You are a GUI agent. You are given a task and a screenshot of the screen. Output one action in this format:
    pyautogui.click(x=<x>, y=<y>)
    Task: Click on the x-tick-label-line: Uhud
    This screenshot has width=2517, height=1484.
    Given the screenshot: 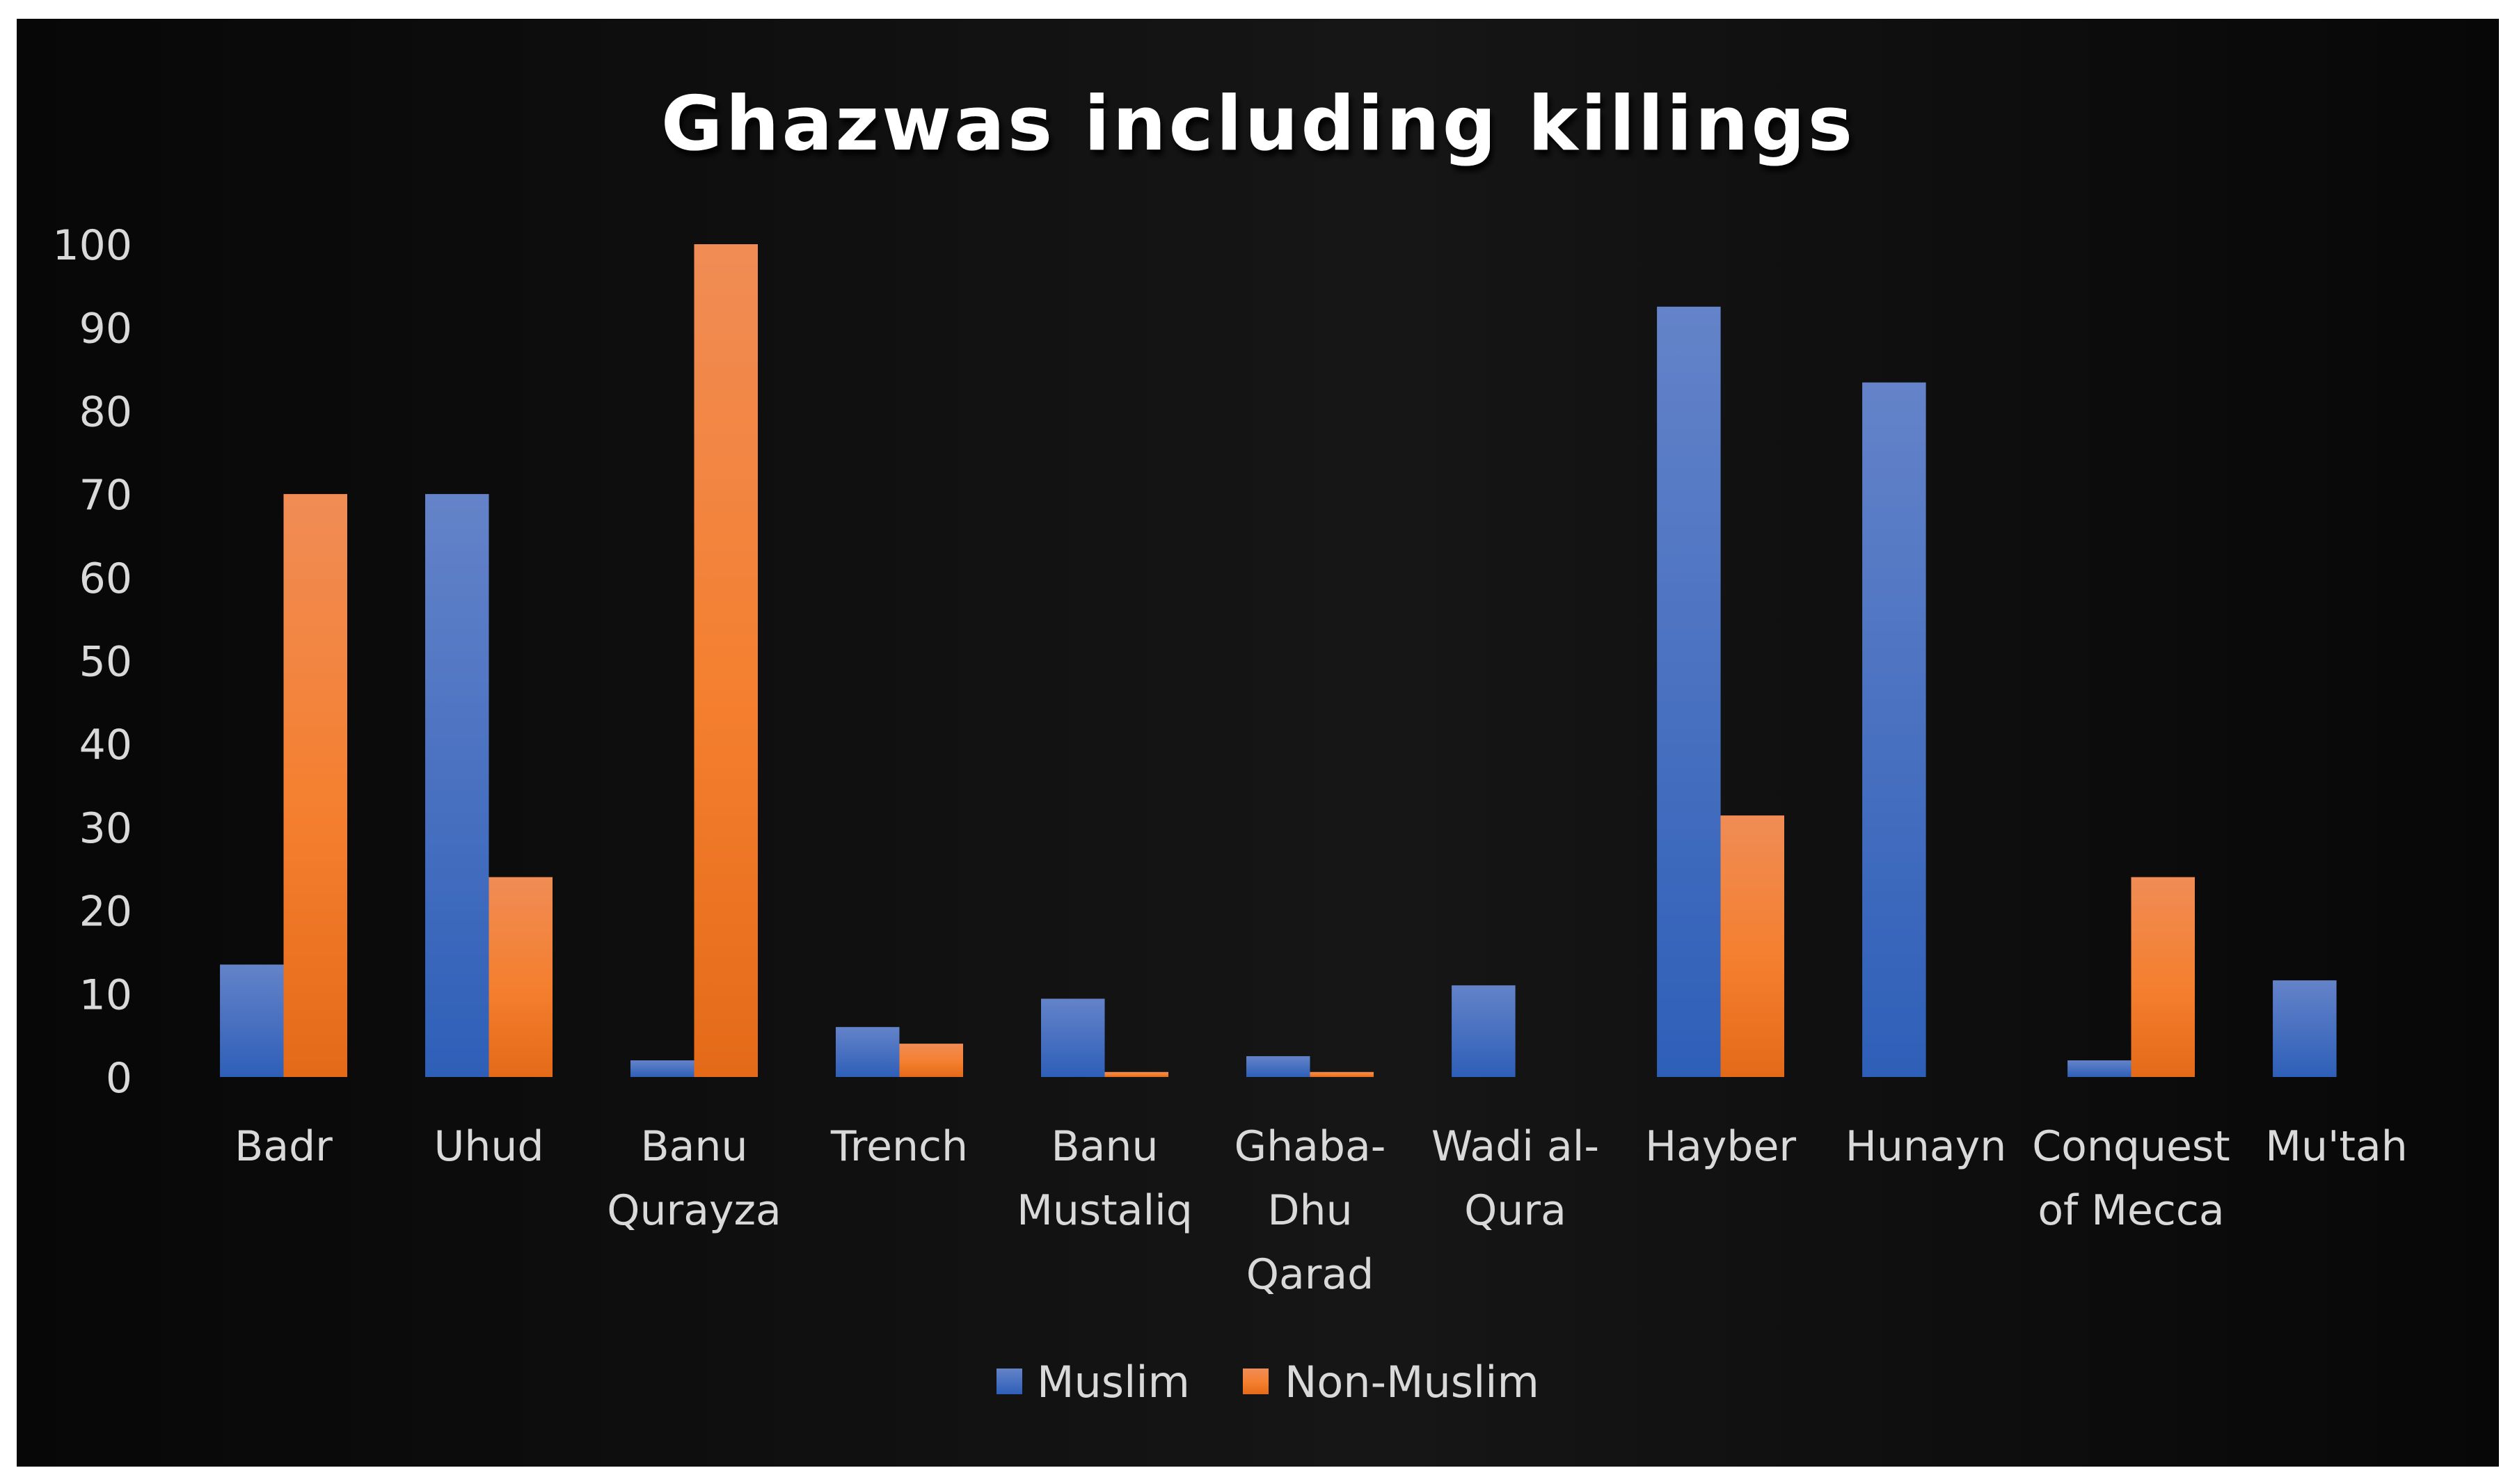 What is the action you would take?
    pyautogui.click(x=488, y=1147)
    